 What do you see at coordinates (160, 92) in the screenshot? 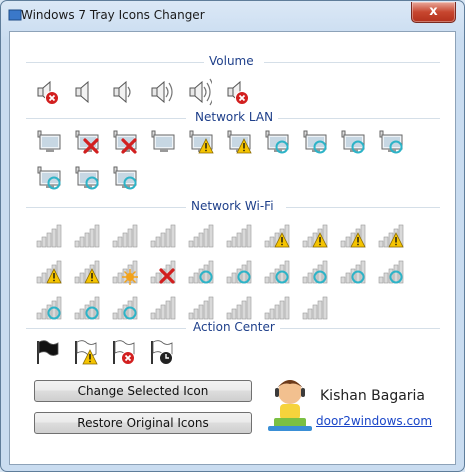
I see `speaker-medium-icon` at bounding box center [160, 92].